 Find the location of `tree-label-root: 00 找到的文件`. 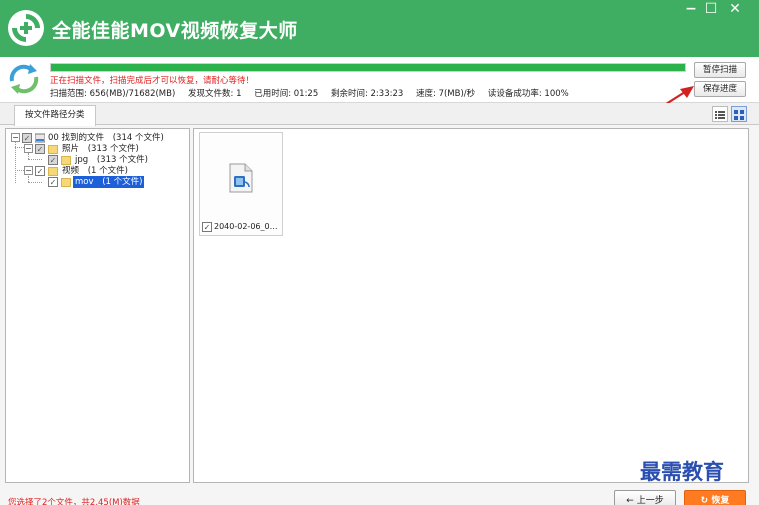

tree-label-root: 00 找到的文件 is located at coordinates (76, 138).